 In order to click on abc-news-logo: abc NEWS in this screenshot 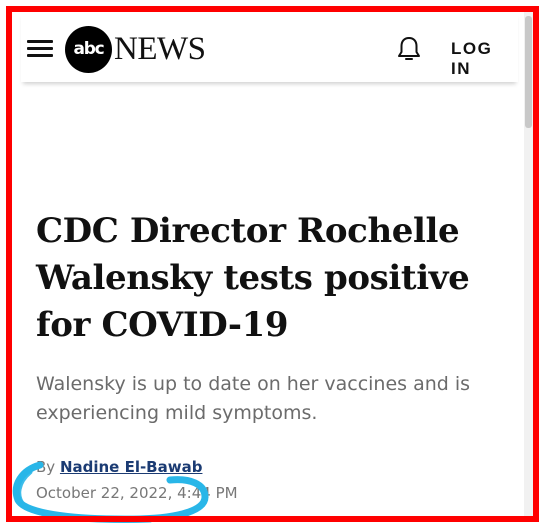, I will do `click(135, 49)`.